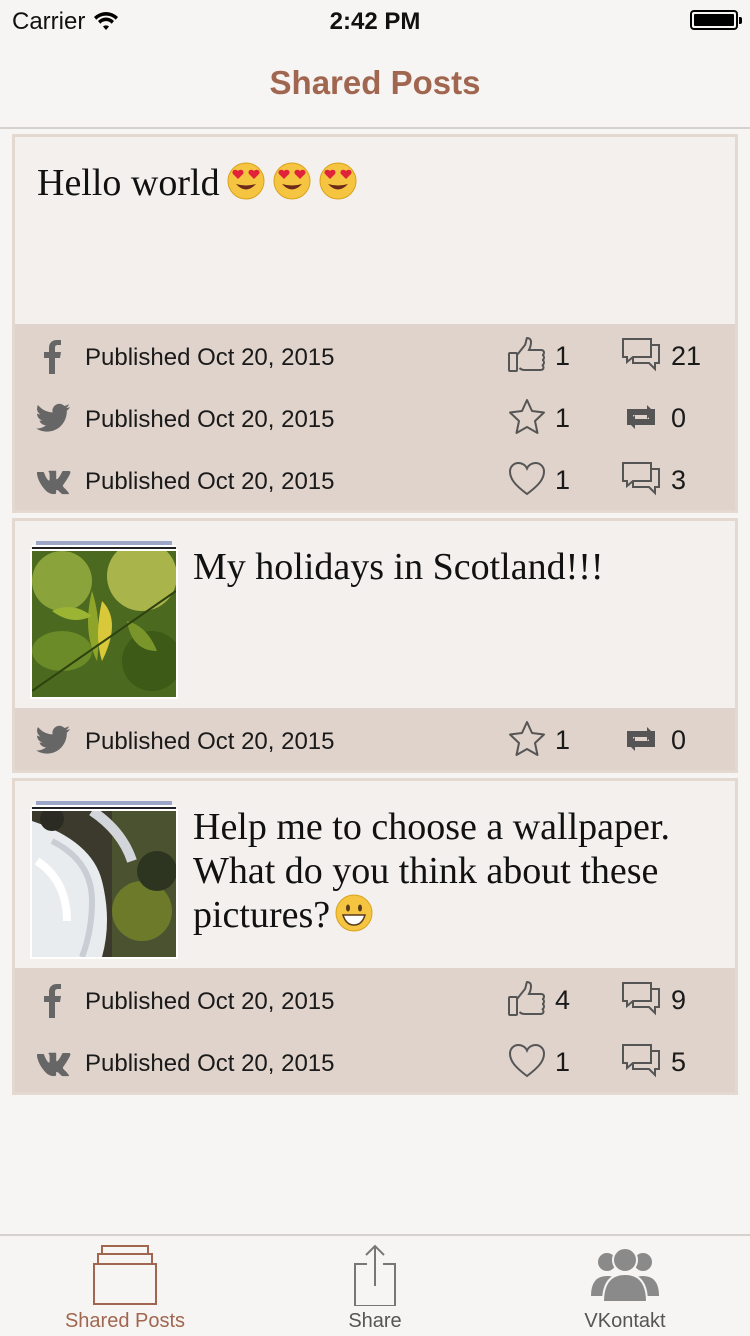  I want to click on comments-count: 21, so click(686, 356).